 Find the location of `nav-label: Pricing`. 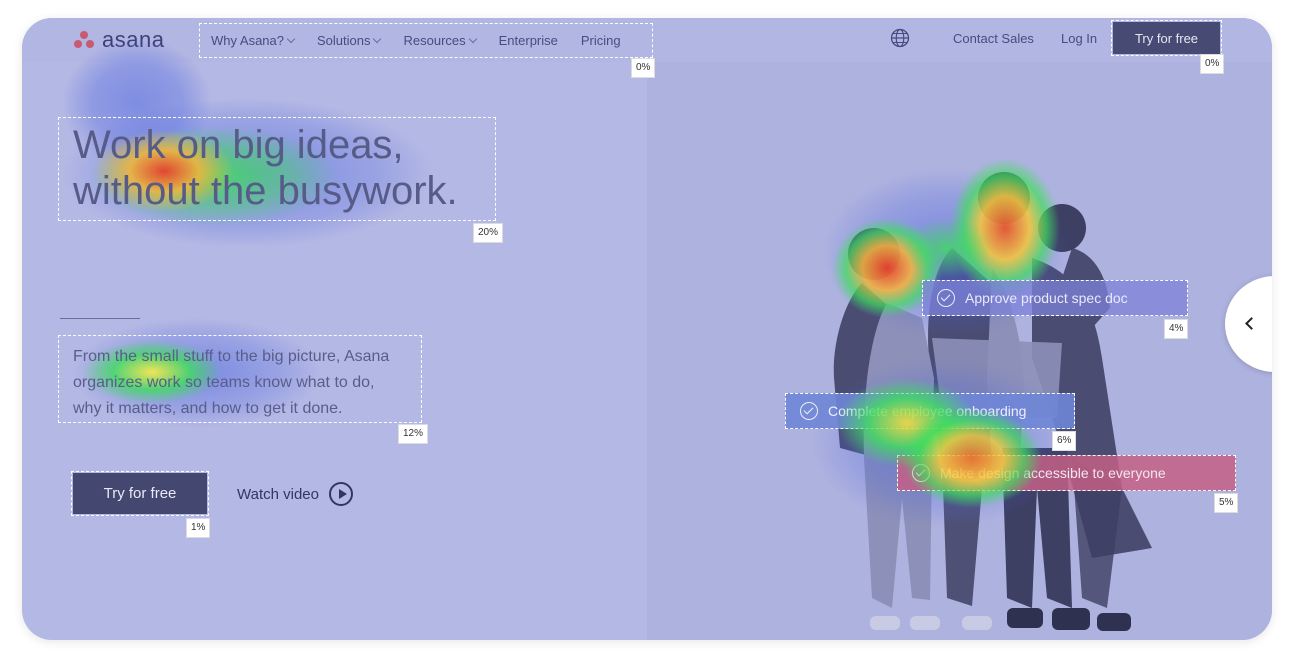

nav-label: Pricing is located at coordinates (600, 40).